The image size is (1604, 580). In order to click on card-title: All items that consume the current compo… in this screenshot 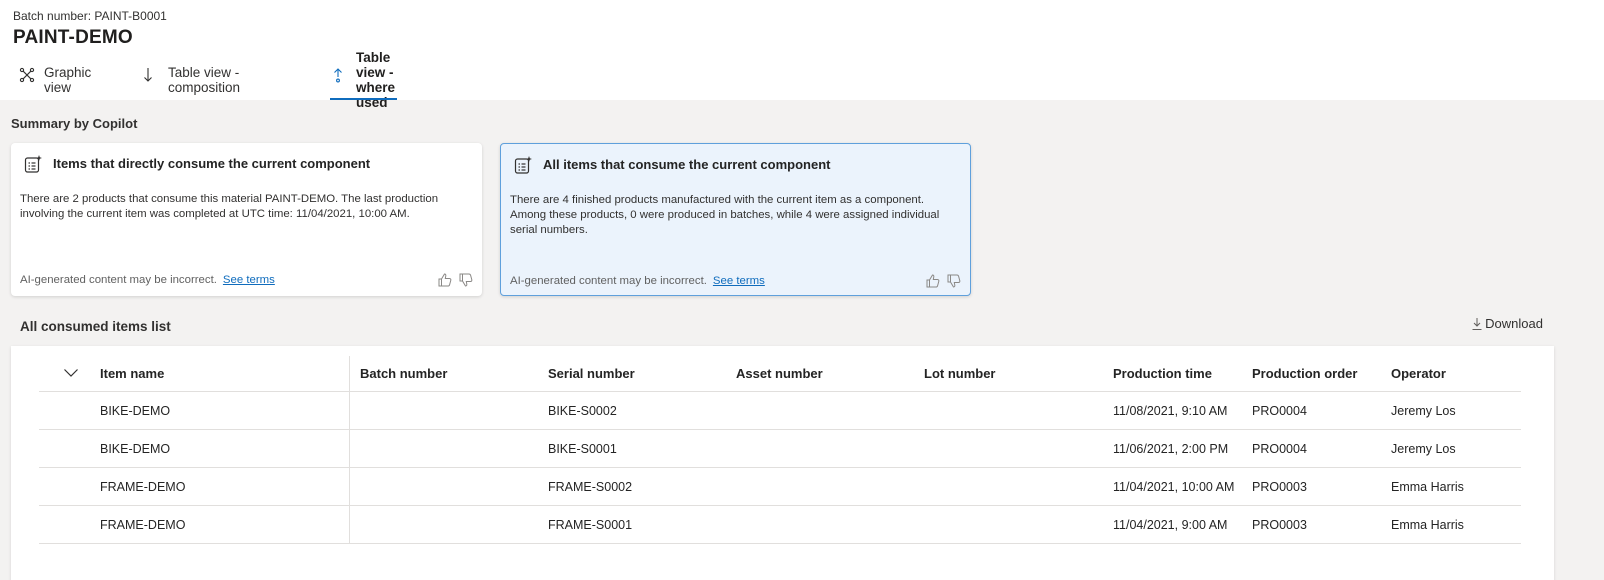, I will do `click(687, 164)`.